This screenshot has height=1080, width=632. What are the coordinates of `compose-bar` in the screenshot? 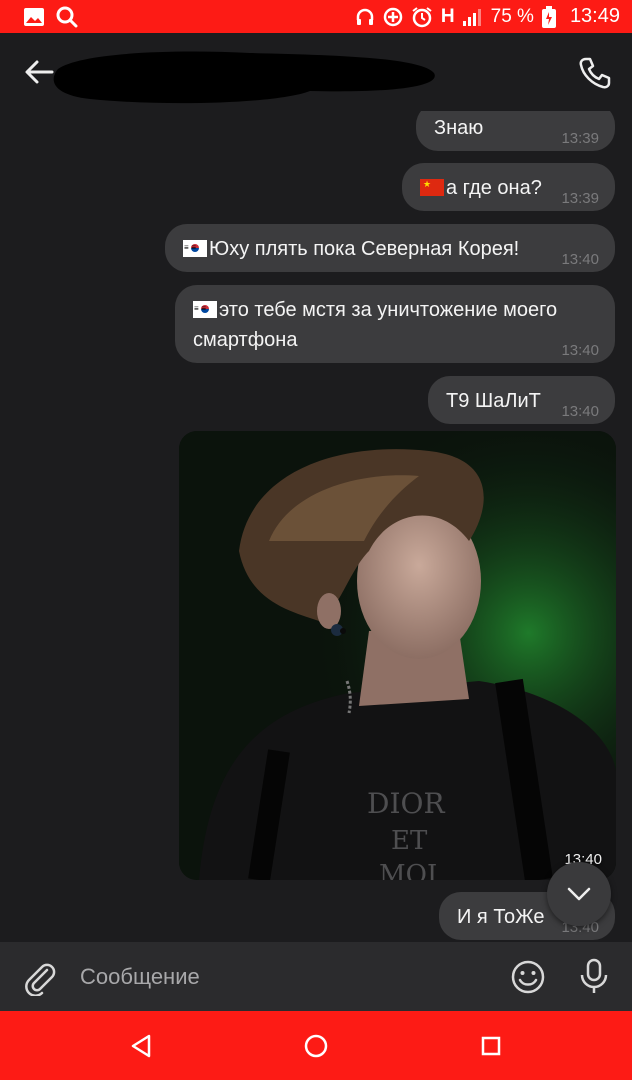 It's located at (316, 976).